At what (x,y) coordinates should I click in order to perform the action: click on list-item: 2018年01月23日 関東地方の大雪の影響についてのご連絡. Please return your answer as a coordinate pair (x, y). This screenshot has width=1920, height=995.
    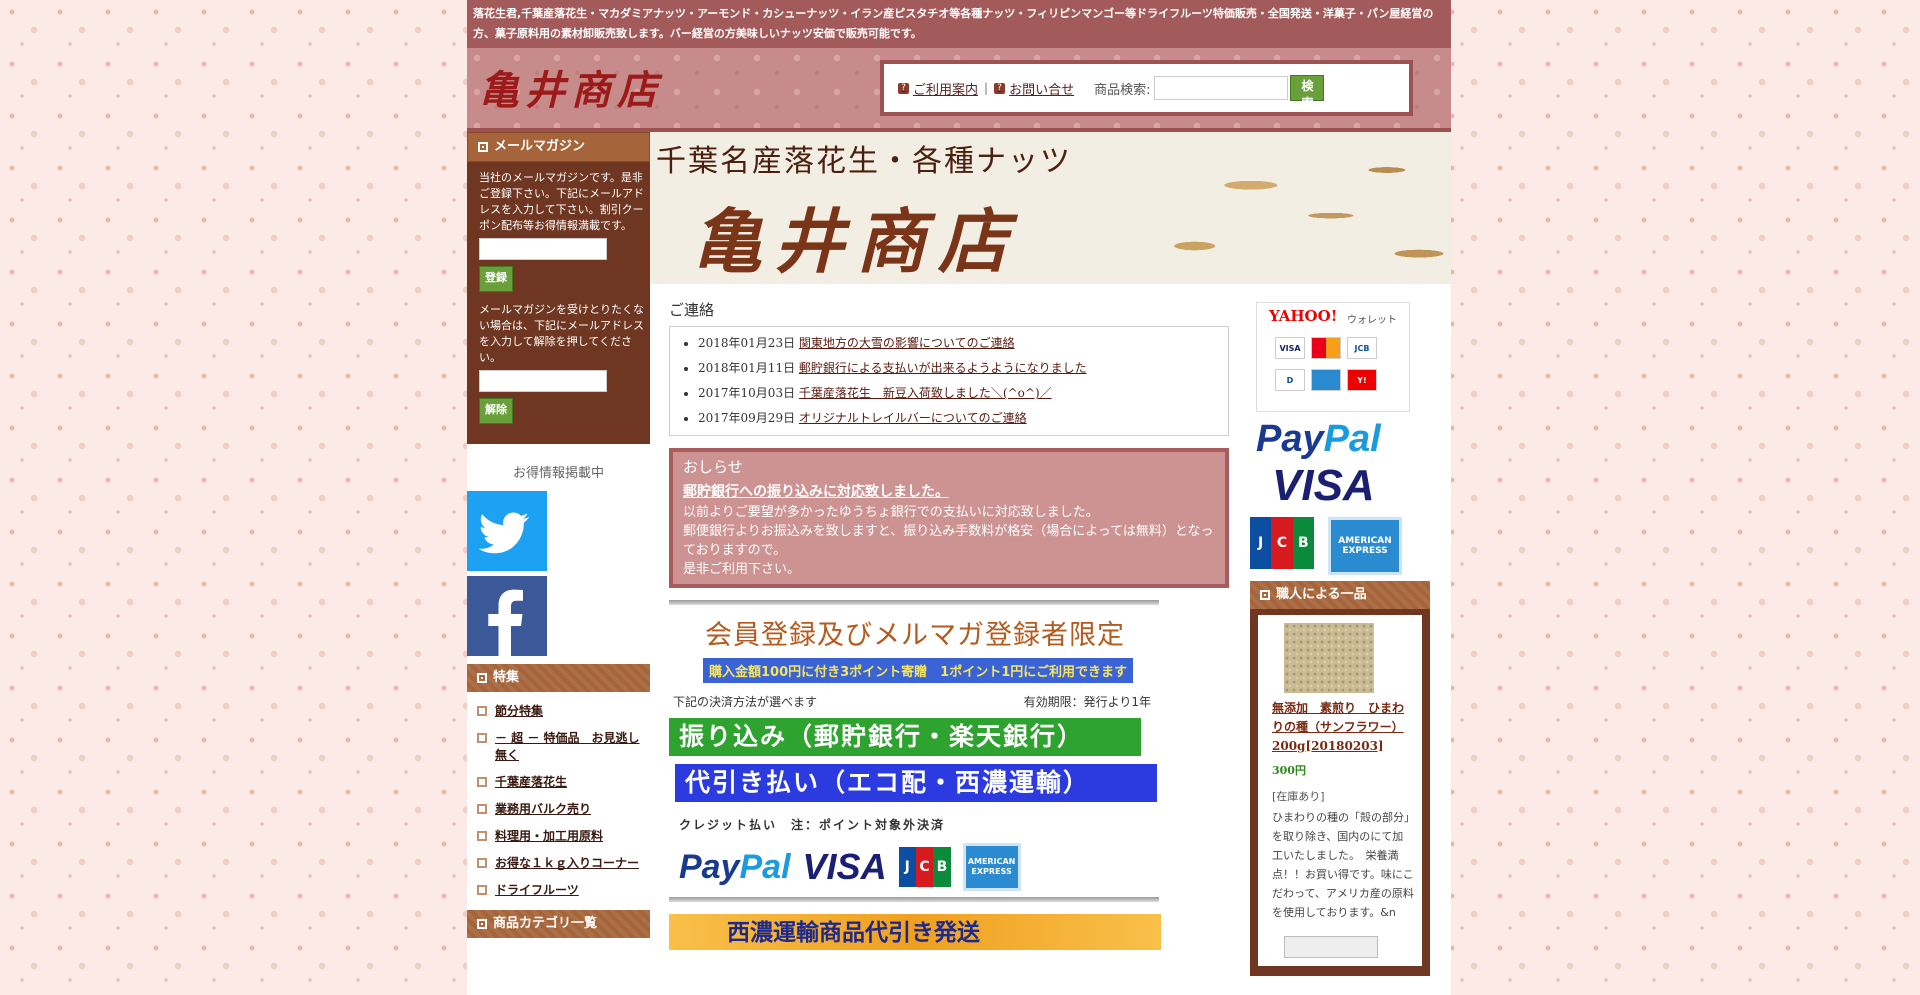
    Looking at the image, I should click on (958, 343).